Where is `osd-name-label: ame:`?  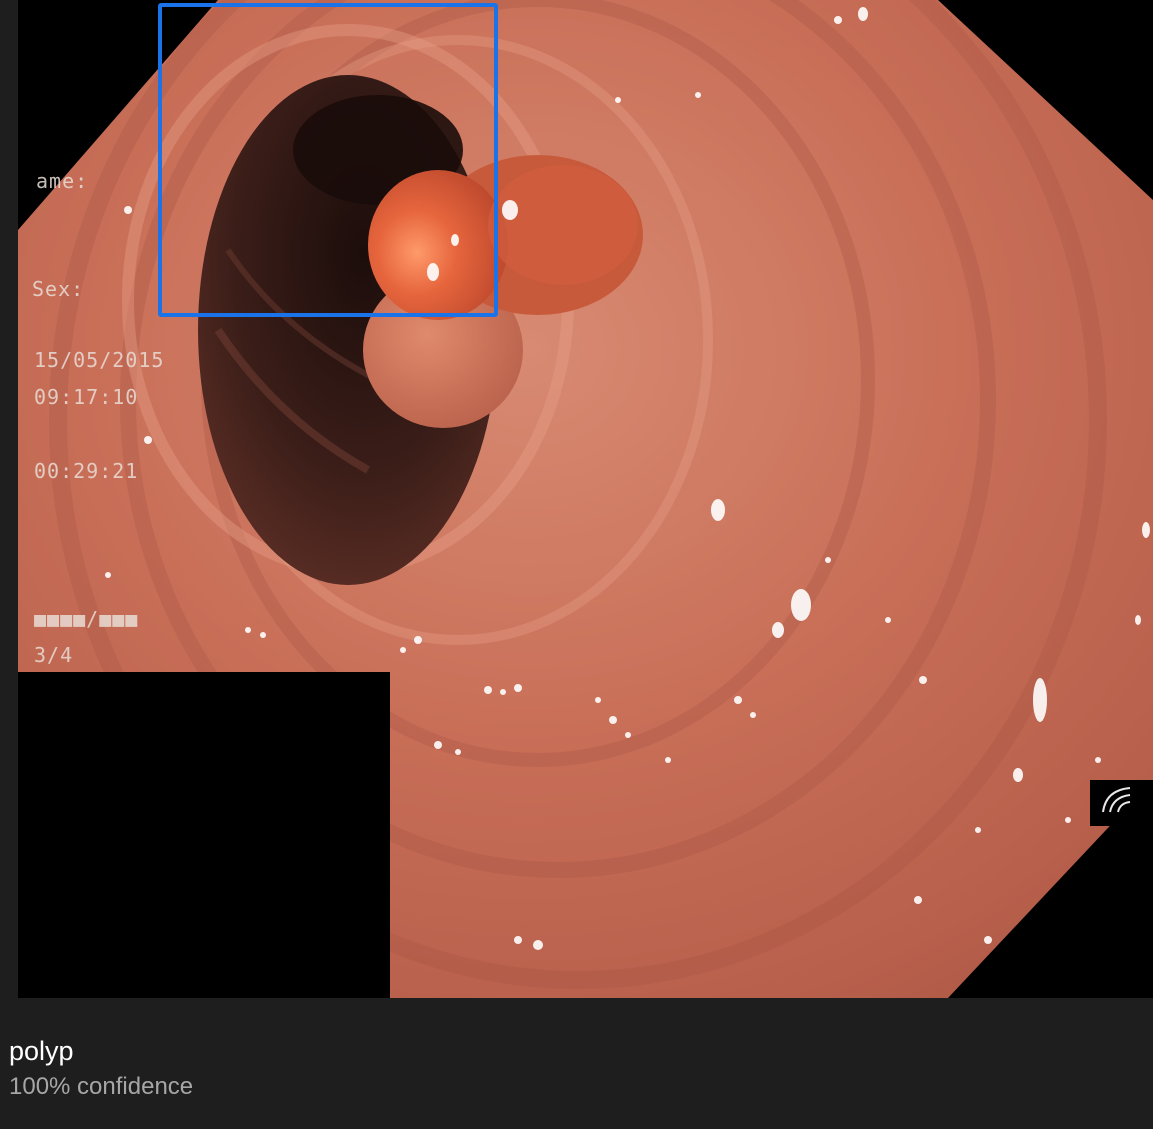
osd-name-label: ame: is located at coordinates (62, 181).